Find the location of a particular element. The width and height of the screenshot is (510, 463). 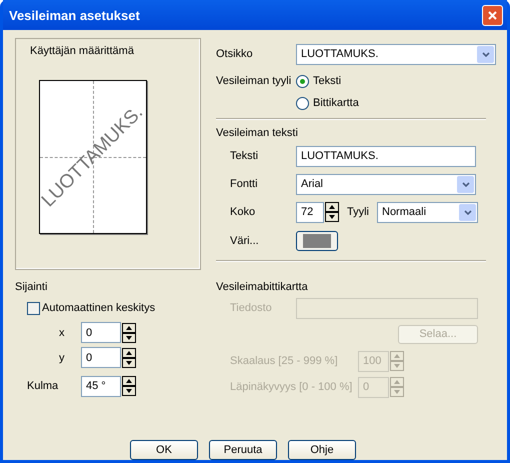

close-icon is located at coordinates (492, 15).